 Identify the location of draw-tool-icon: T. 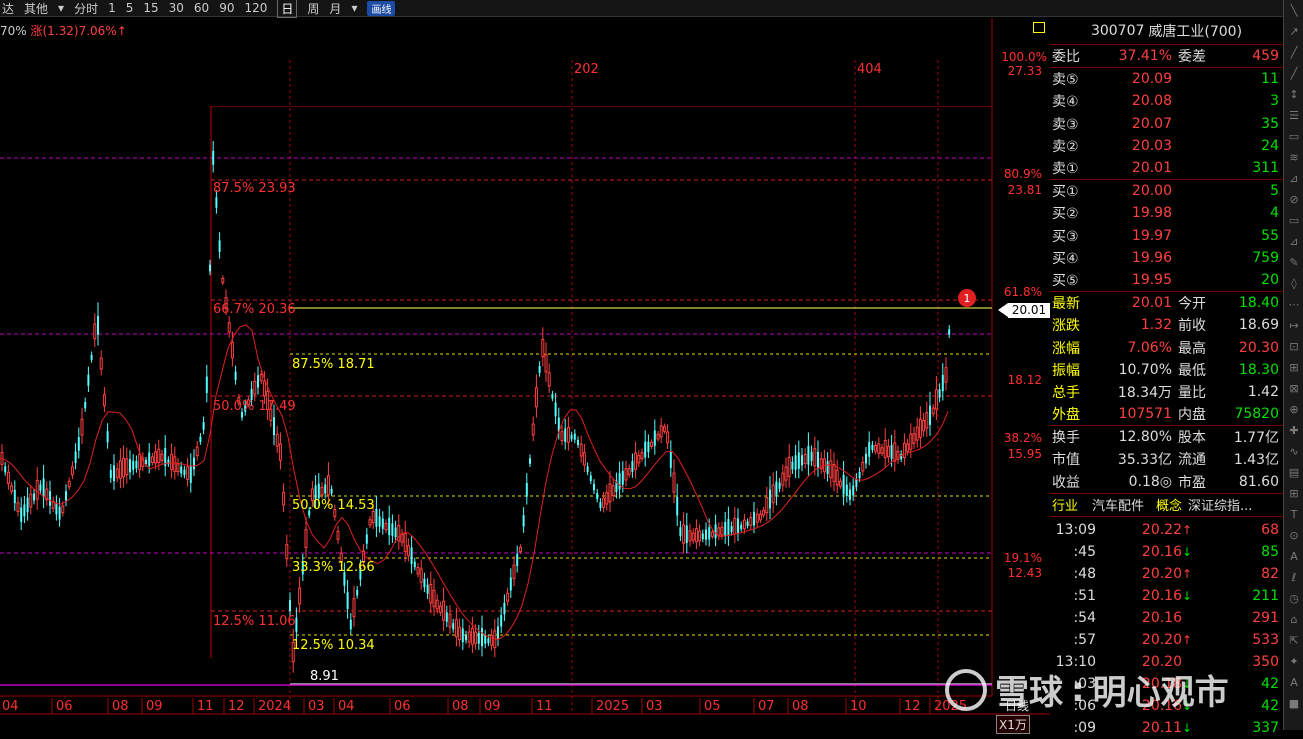
(1293, 514).